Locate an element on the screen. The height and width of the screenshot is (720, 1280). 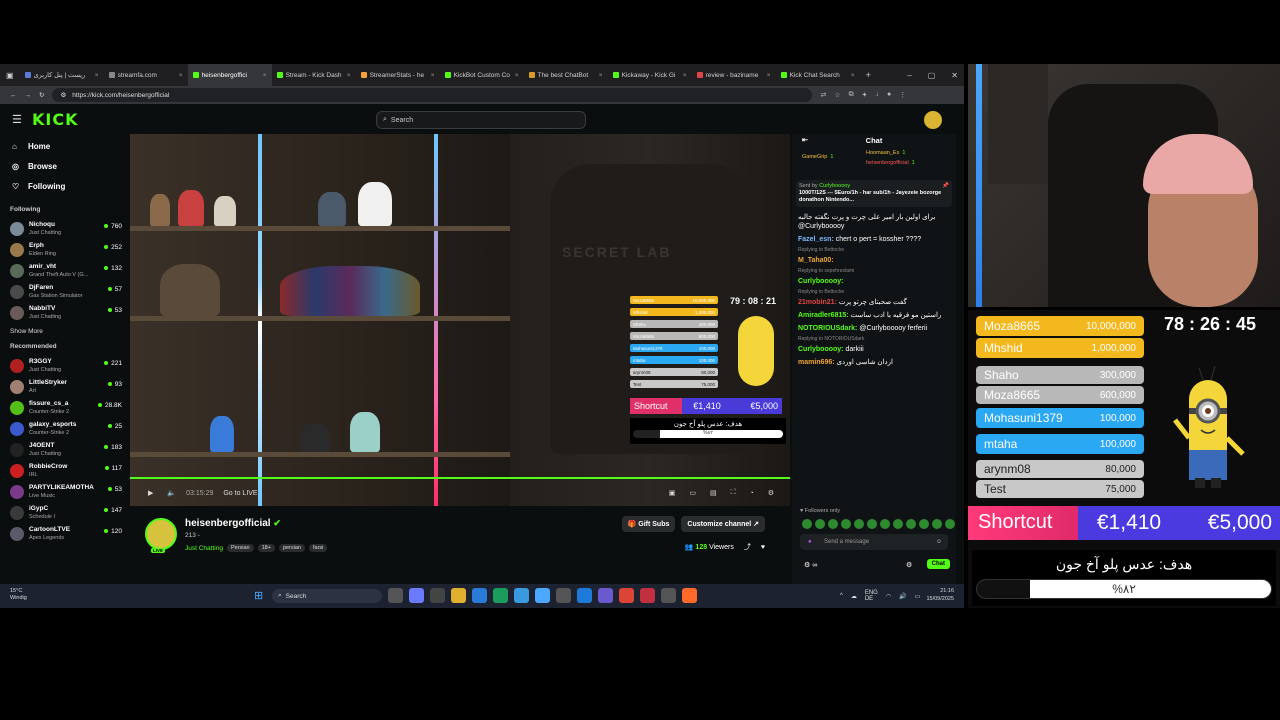
sidebar-channel: LittleStryker Art 93 is located at coordinates (64, 386).